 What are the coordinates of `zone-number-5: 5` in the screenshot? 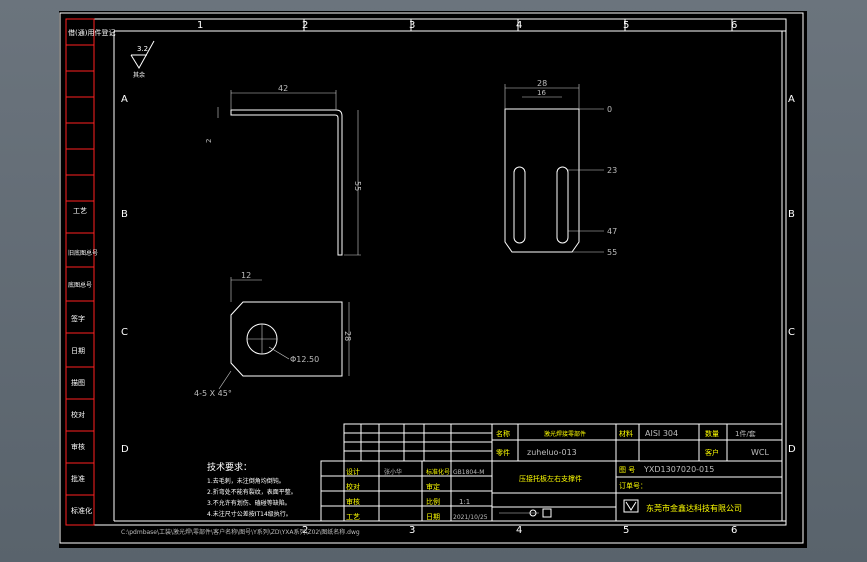 It's located at (626, 25).